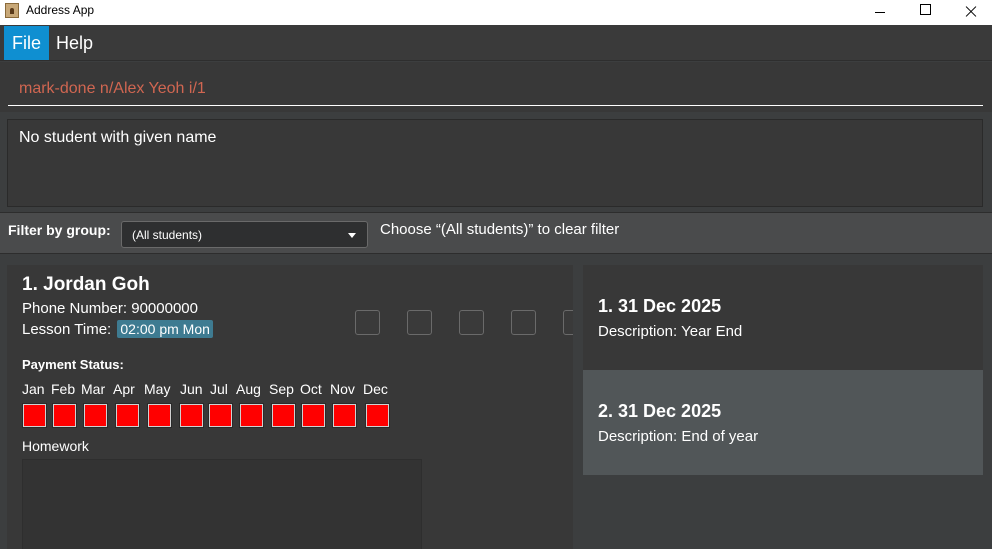 The image size is (992, 549). What do you see at coordinates (377, 415) in the screenshot?
I see `payment-box-dec` at bounding box center [377, 415].